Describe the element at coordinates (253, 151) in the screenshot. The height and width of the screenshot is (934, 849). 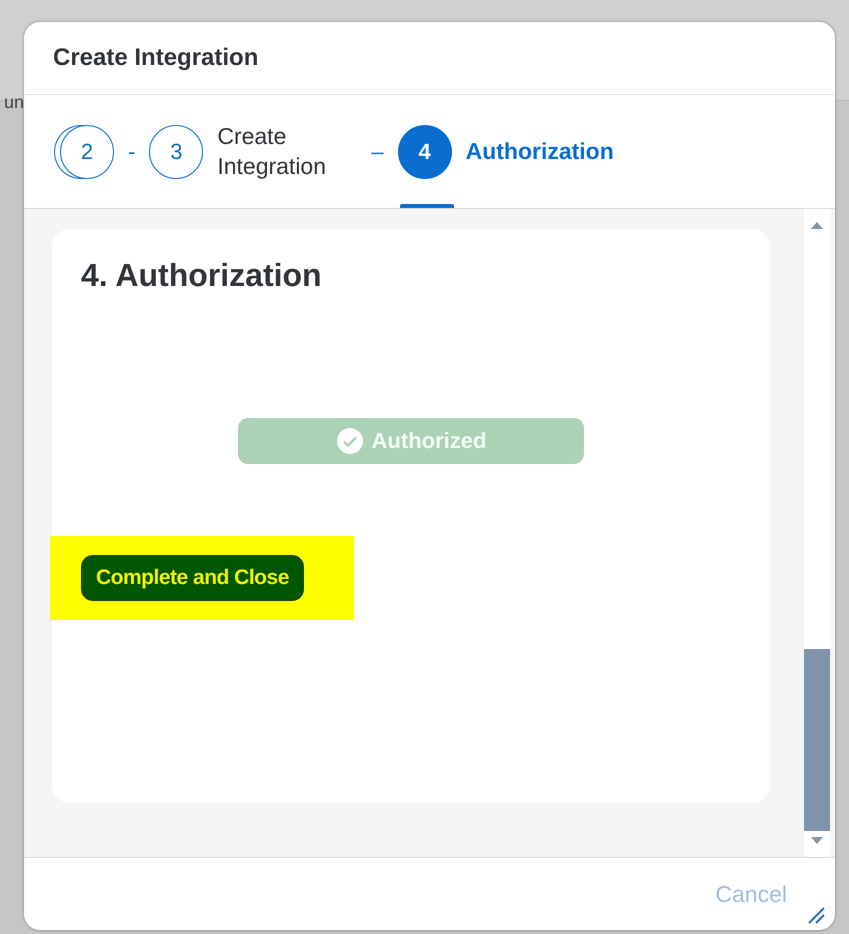
I see `wizard-step: 3 Create Integration` at that location.